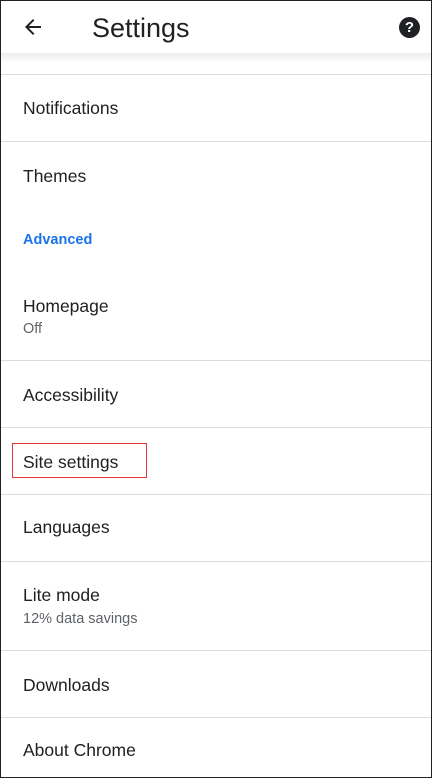  What do you see at coordinates (409, 27) in the screenshot?
I see `help-icon: ?` at bounding box center [409, 27].